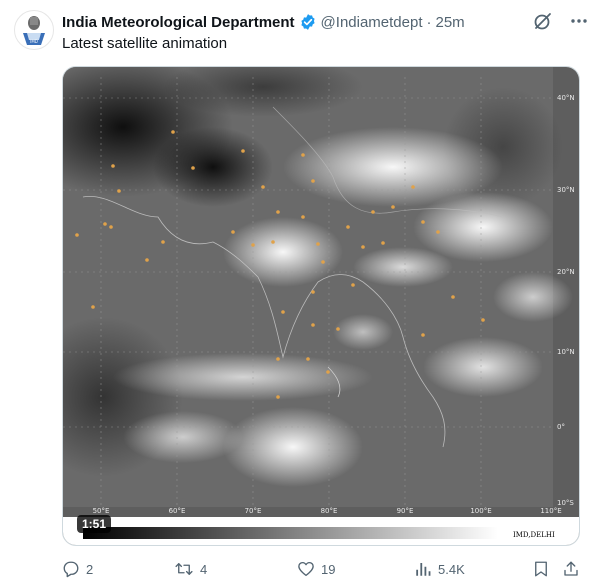  I want to click on views-button: 5.4K, so click(439, 569).